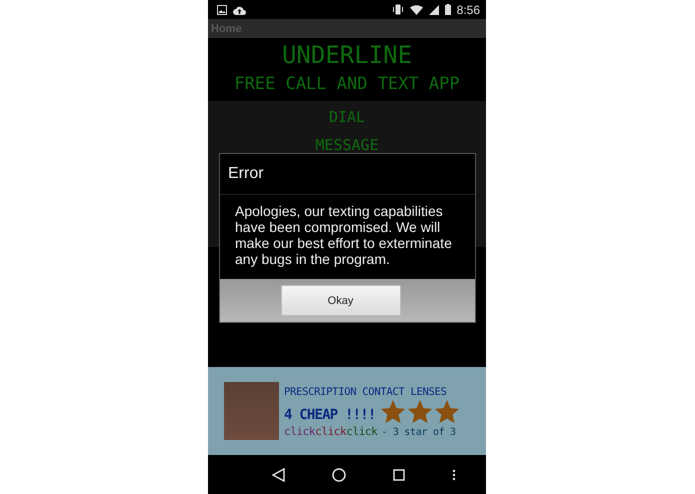 This screenshot has height=494, width=695. What do you see at coordinates (340, 300) in the screenshot?
I see `okay-button: Okay` at bounding box center [340, 300].